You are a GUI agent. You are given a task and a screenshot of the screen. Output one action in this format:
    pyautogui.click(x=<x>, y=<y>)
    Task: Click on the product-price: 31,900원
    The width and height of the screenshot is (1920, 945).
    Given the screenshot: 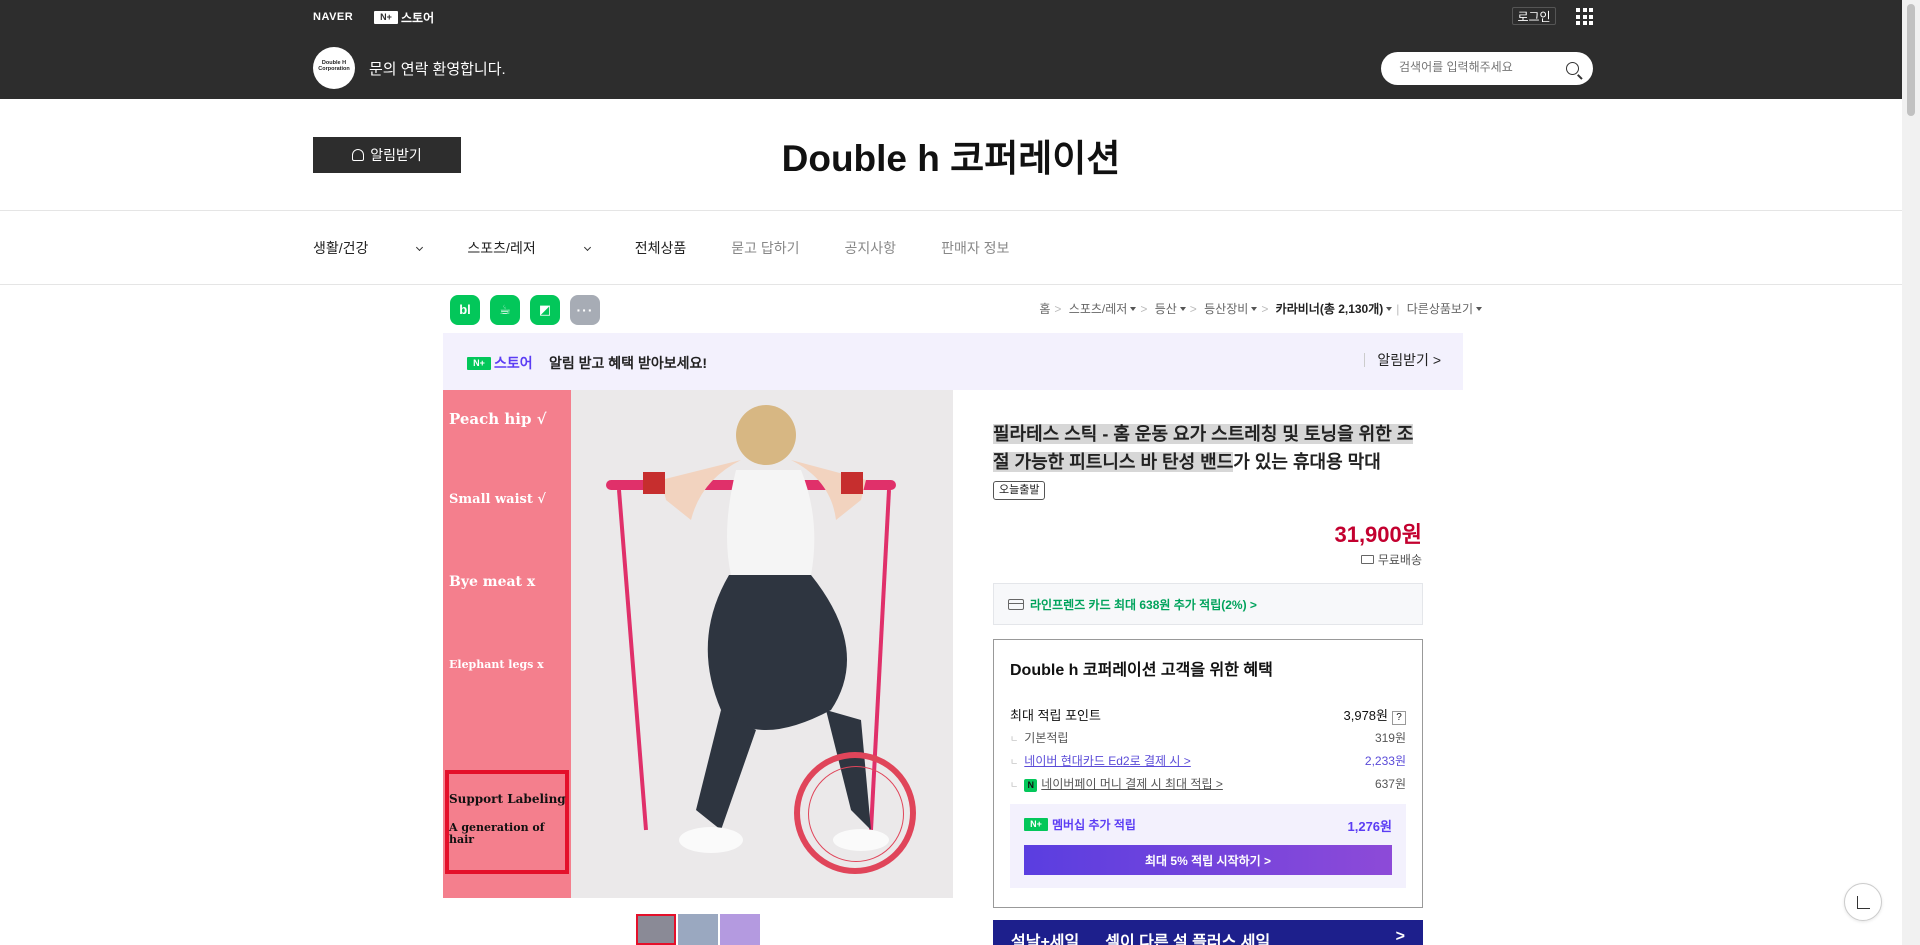 What is the action you would take?
    pyautogui.click(x=1378, y=534)
    